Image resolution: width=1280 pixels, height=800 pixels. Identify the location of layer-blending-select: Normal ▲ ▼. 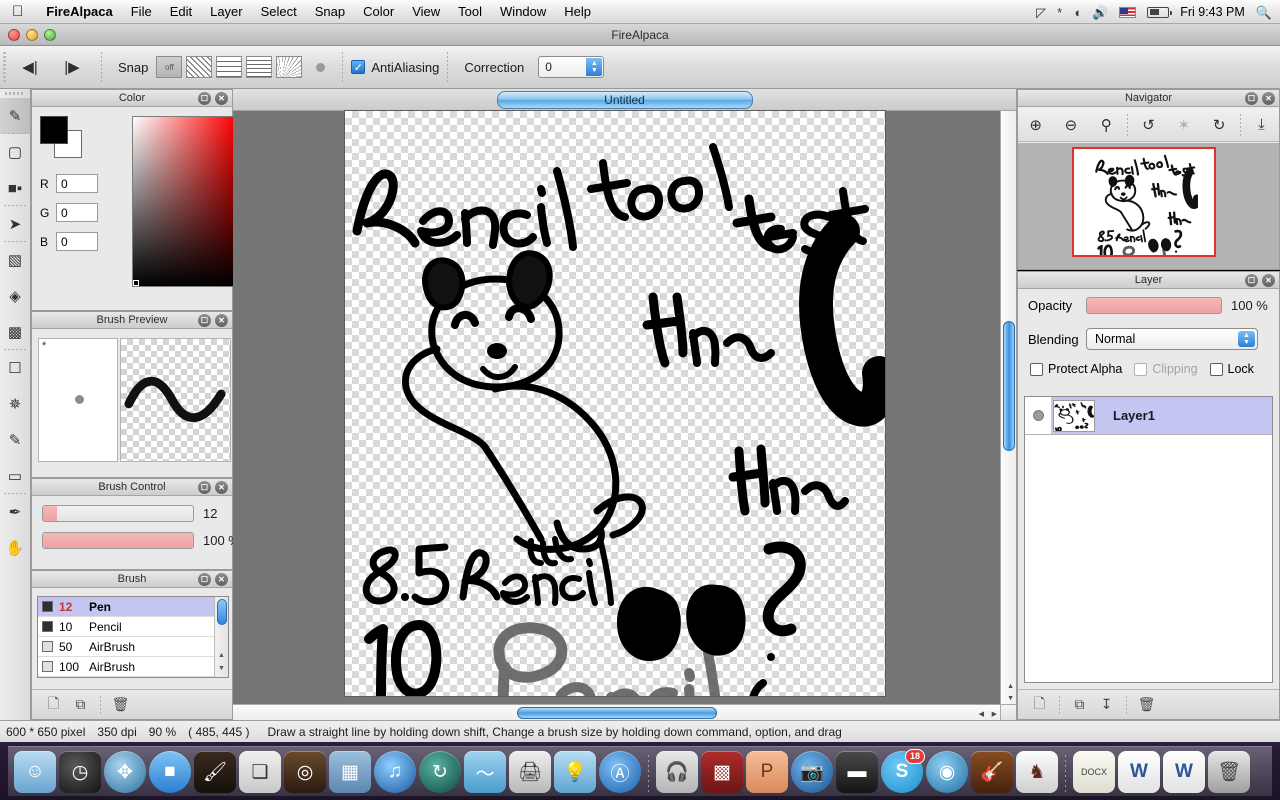
(1172, 339).